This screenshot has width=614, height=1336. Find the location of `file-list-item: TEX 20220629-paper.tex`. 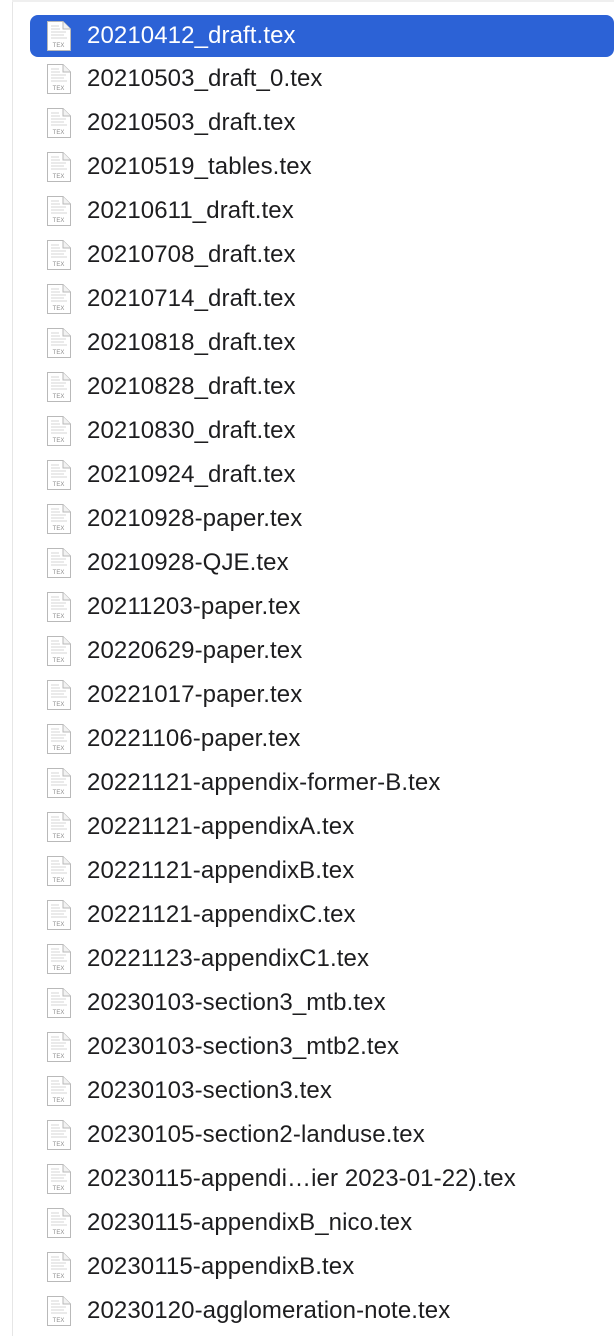

file-list-item: TEX 20220629-paper.tex is located at coordinates (322, 651).